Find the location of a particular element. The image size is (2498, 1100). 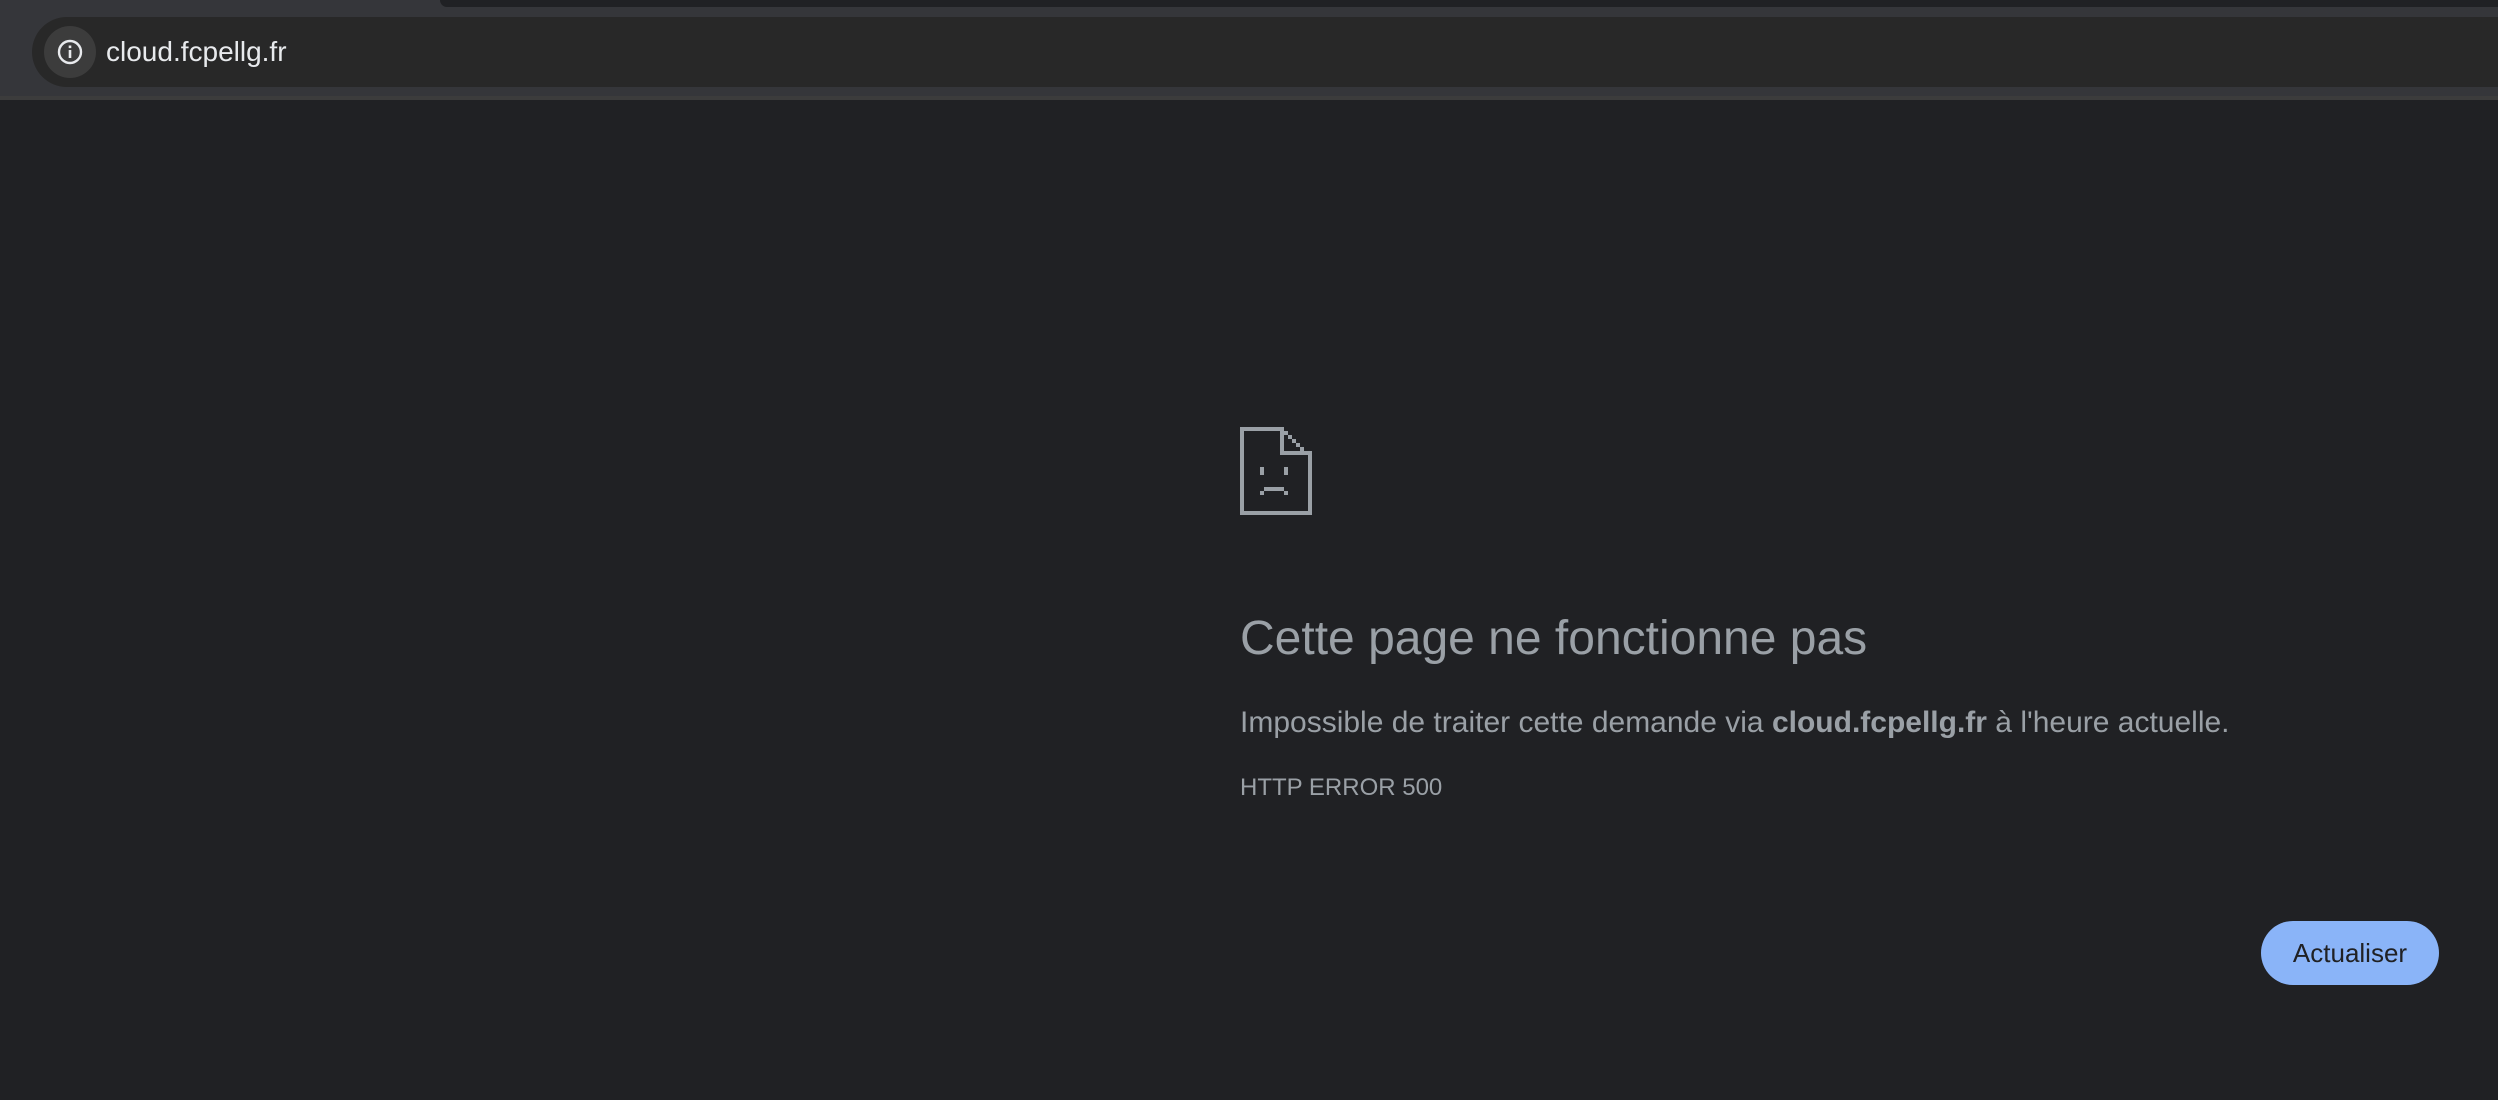

summary-host: cloud.fcpellg.fr is located at coordinates (1879, 722).